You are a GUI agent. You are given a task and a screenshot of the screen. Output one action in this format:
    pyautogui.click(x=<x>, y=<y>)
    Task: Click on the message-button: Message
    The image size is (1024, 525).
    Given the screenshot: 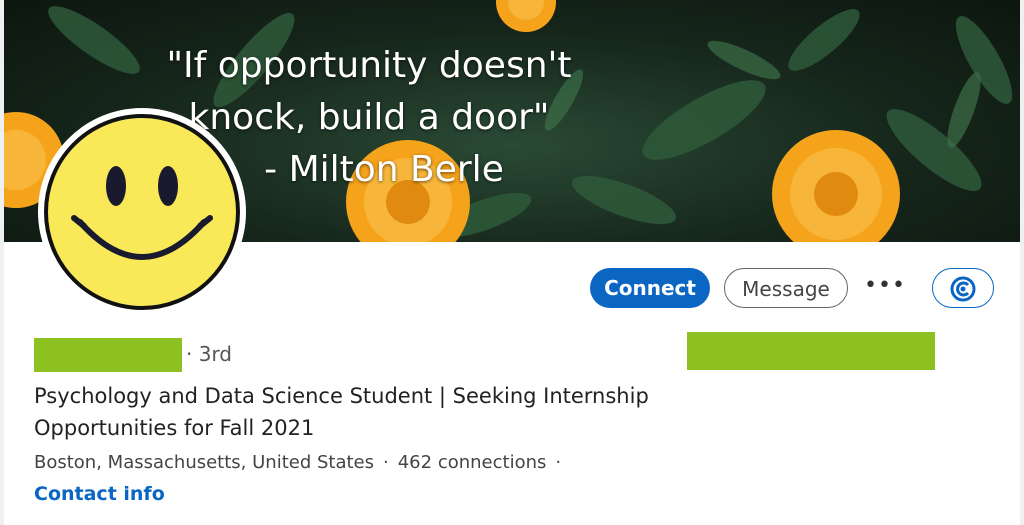 What is the action you would take?
    pyautogui.click(x=786, y=288)
    